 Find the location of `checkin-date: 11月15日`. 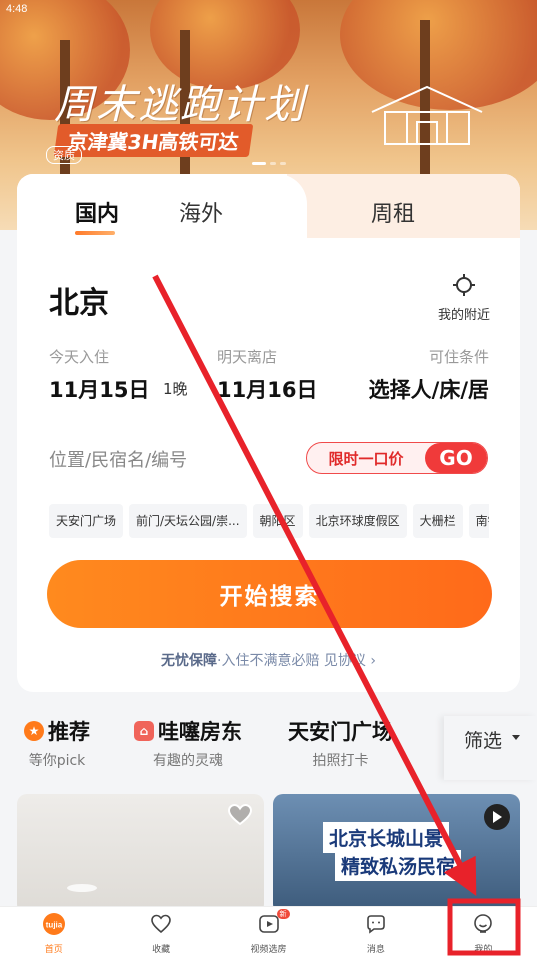

checkin-date: 11月15日 is located at coordinates (99, 389).